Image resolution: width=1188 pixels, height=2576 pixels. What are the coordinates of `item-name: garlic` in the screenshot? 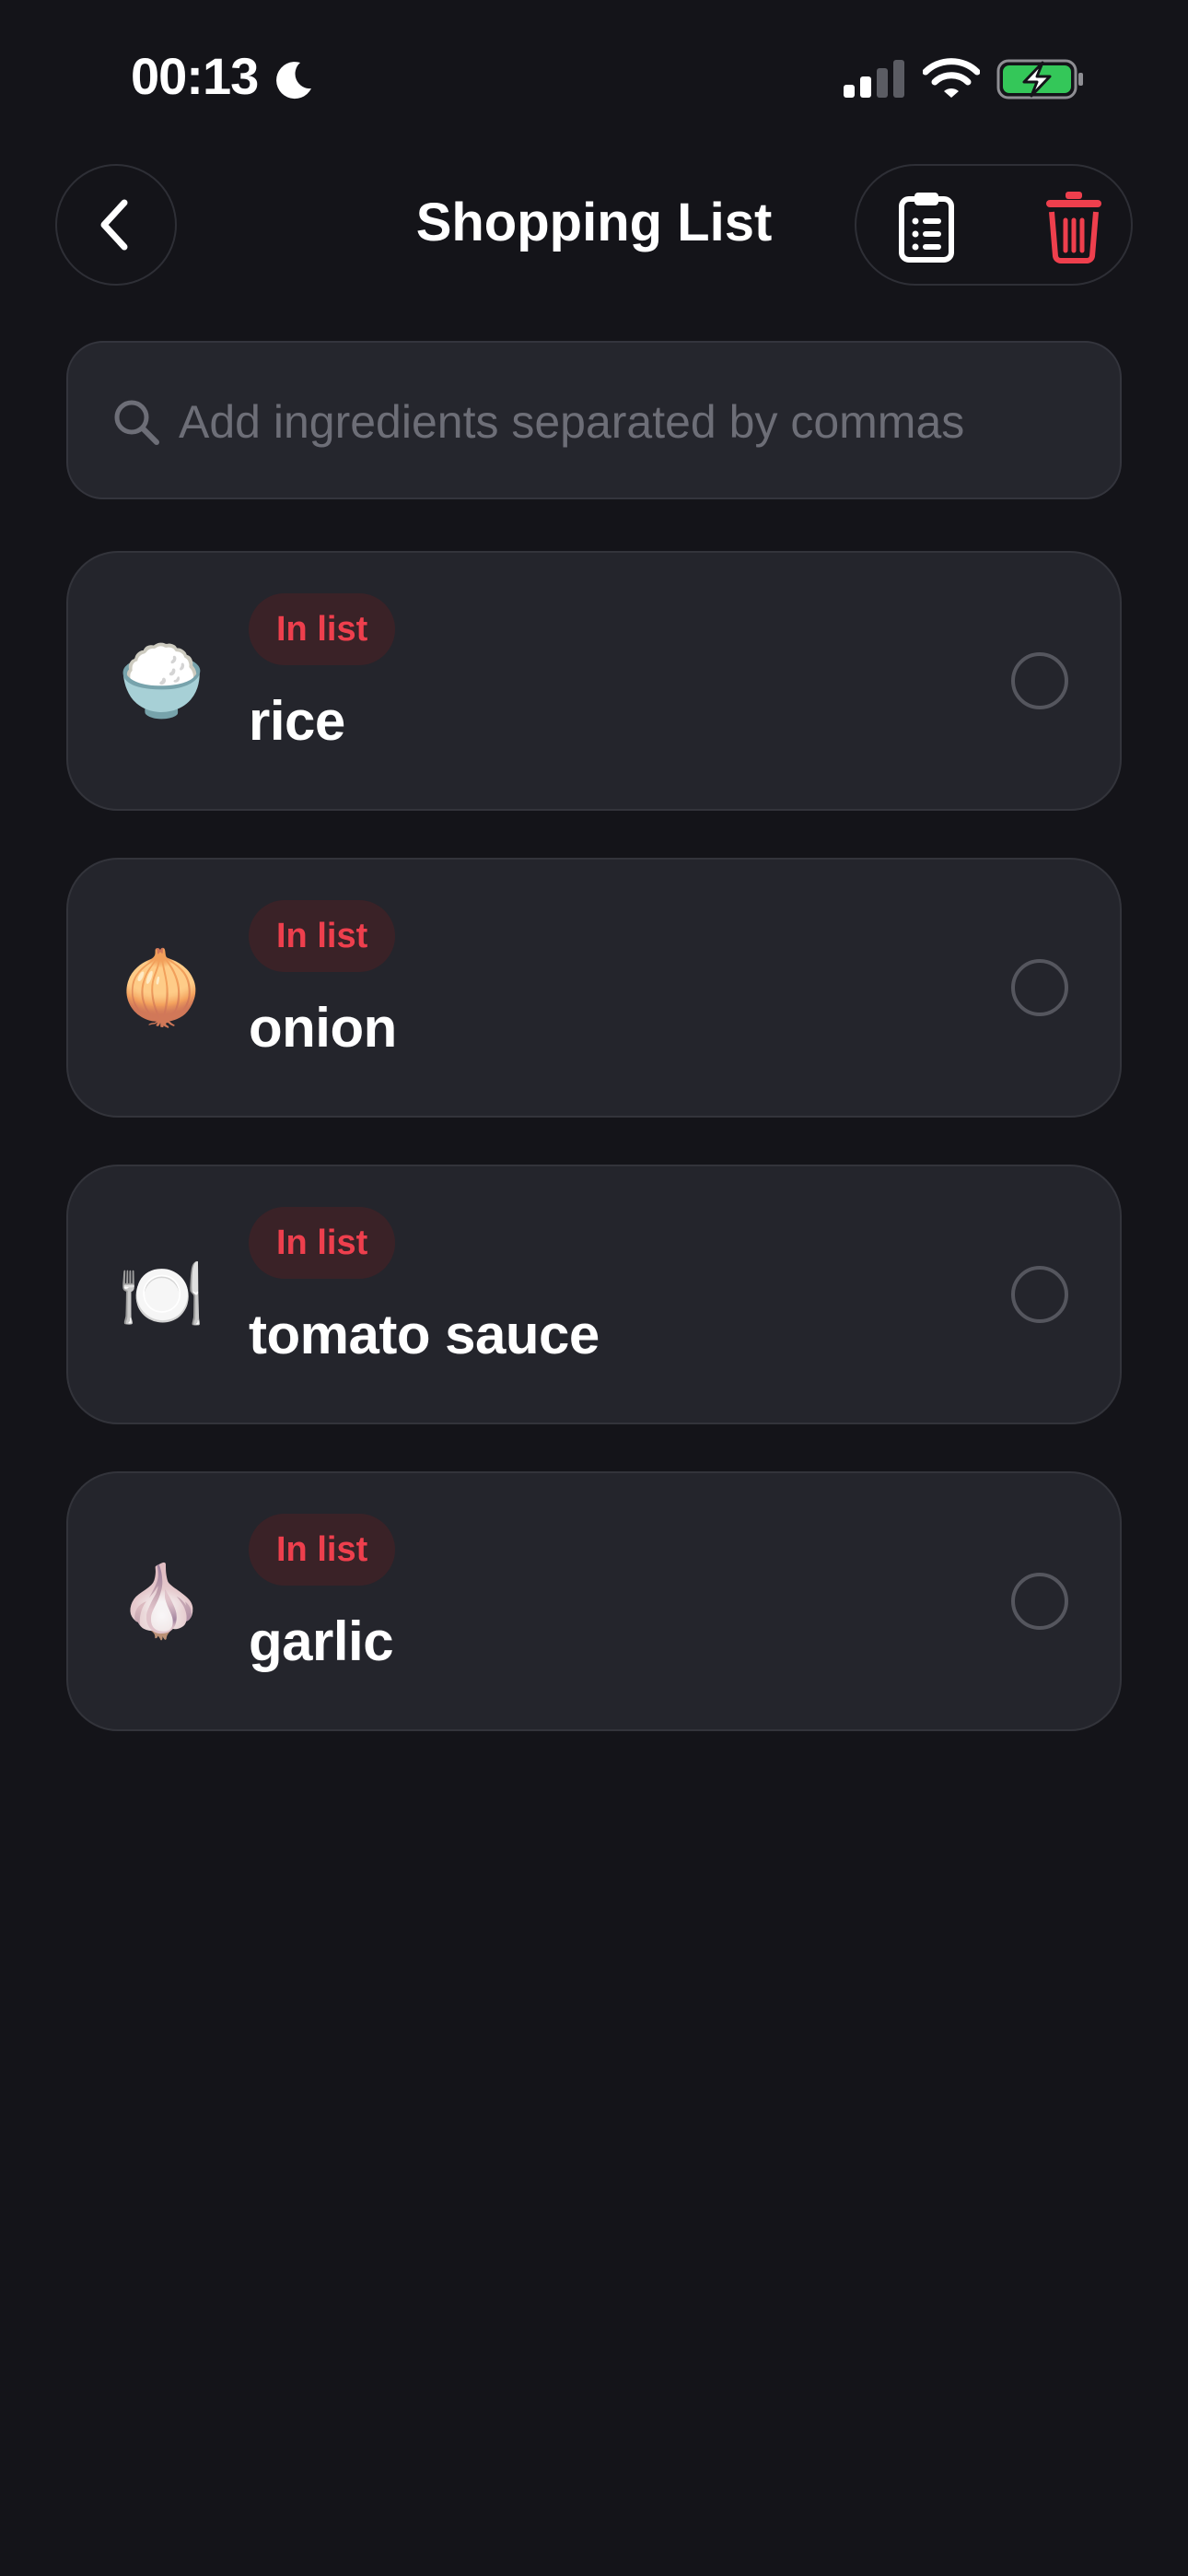 It's located at (321, 1641).